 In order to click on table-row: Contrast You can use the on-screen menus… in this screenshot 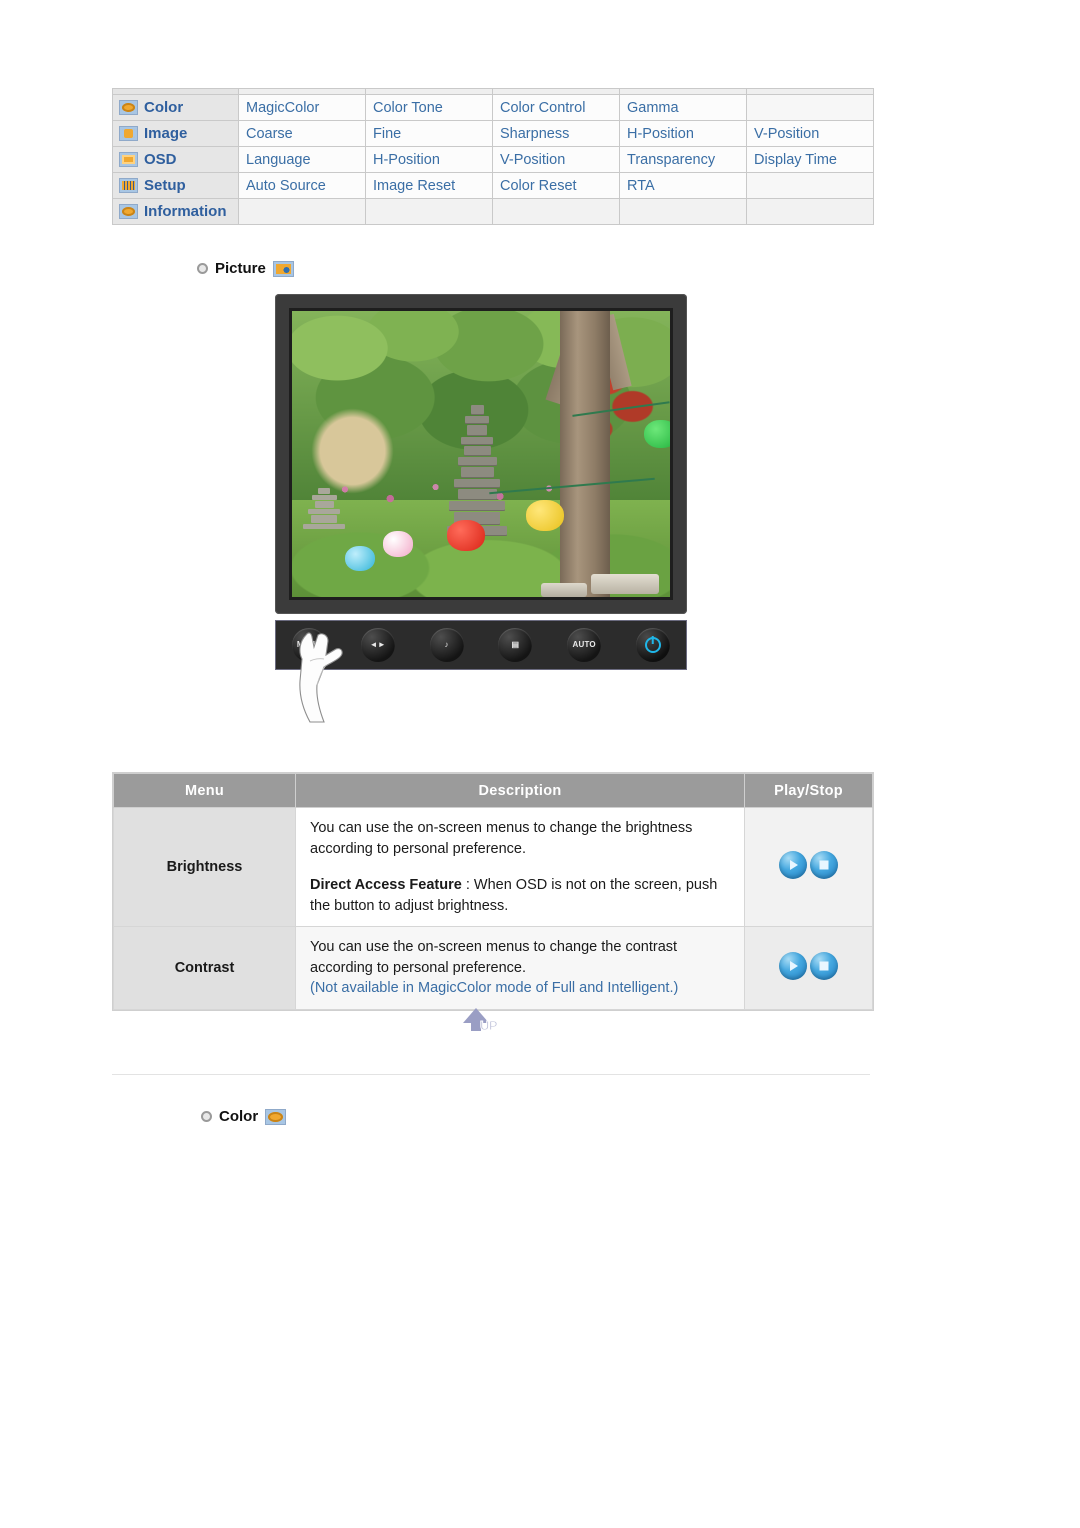, I will do `click(493, 968)`.